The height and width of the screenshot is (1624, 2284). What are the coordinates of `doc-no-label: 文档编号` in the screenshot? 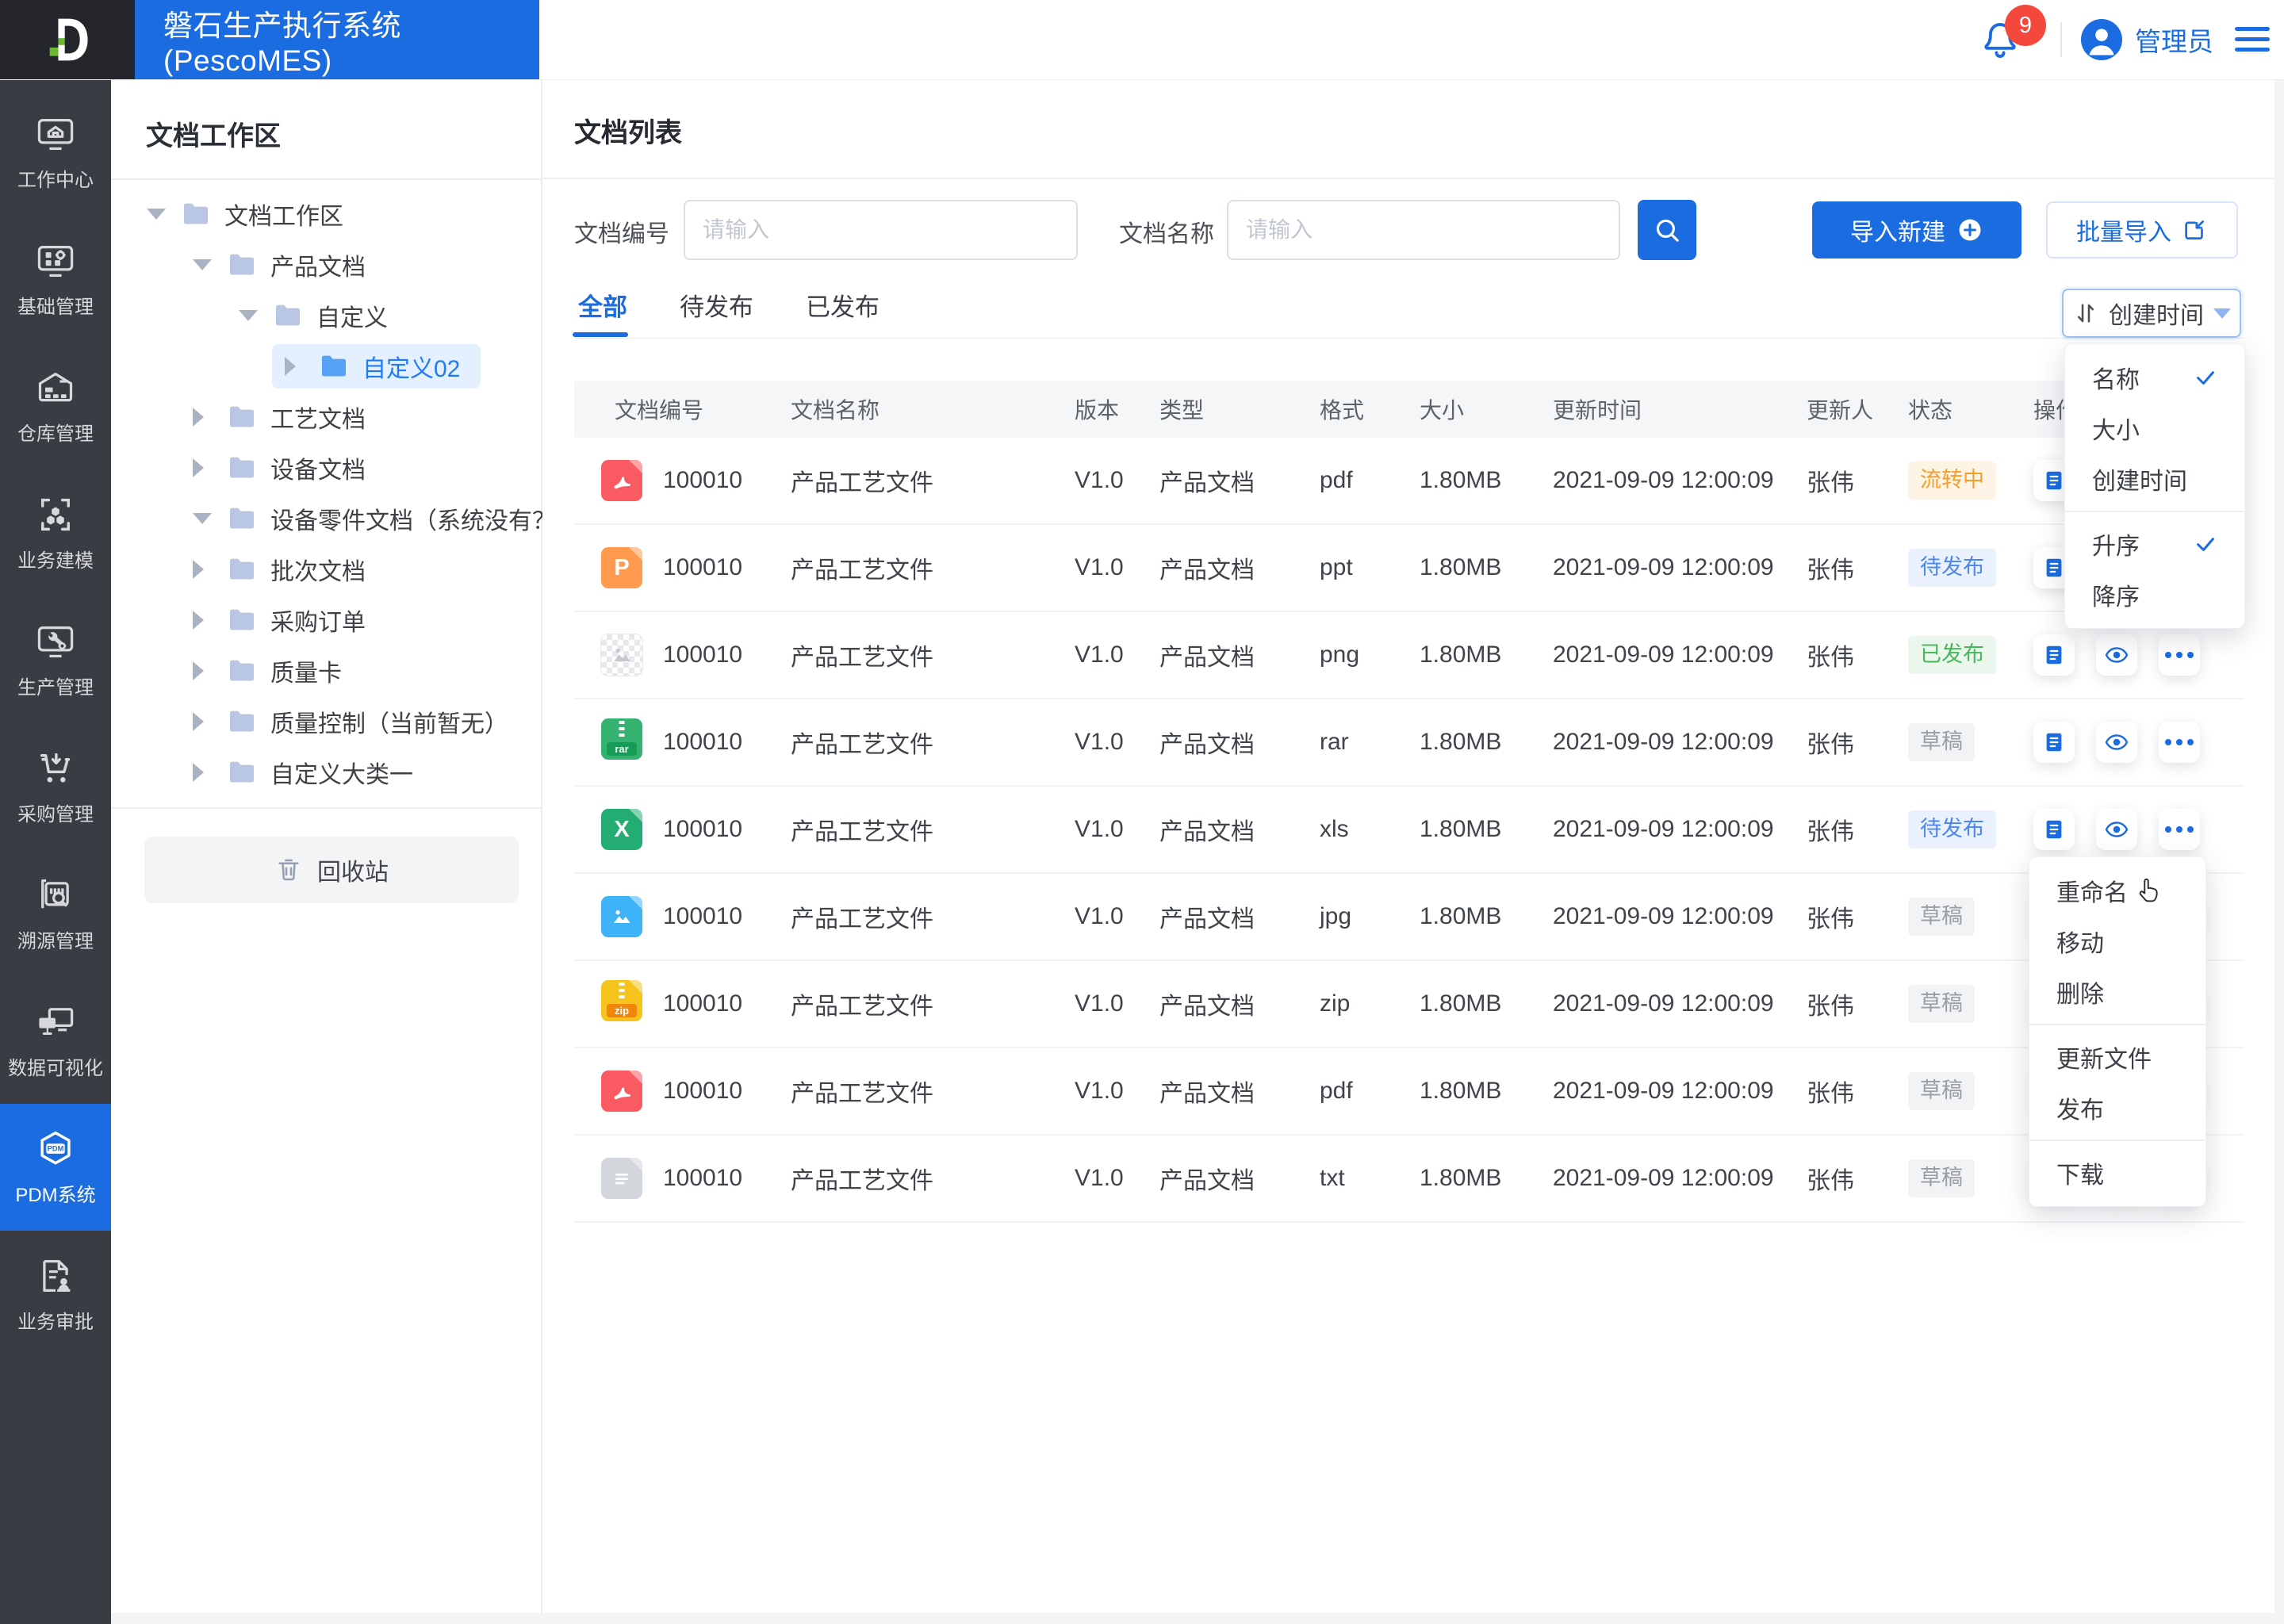 It's located at (621, 234).